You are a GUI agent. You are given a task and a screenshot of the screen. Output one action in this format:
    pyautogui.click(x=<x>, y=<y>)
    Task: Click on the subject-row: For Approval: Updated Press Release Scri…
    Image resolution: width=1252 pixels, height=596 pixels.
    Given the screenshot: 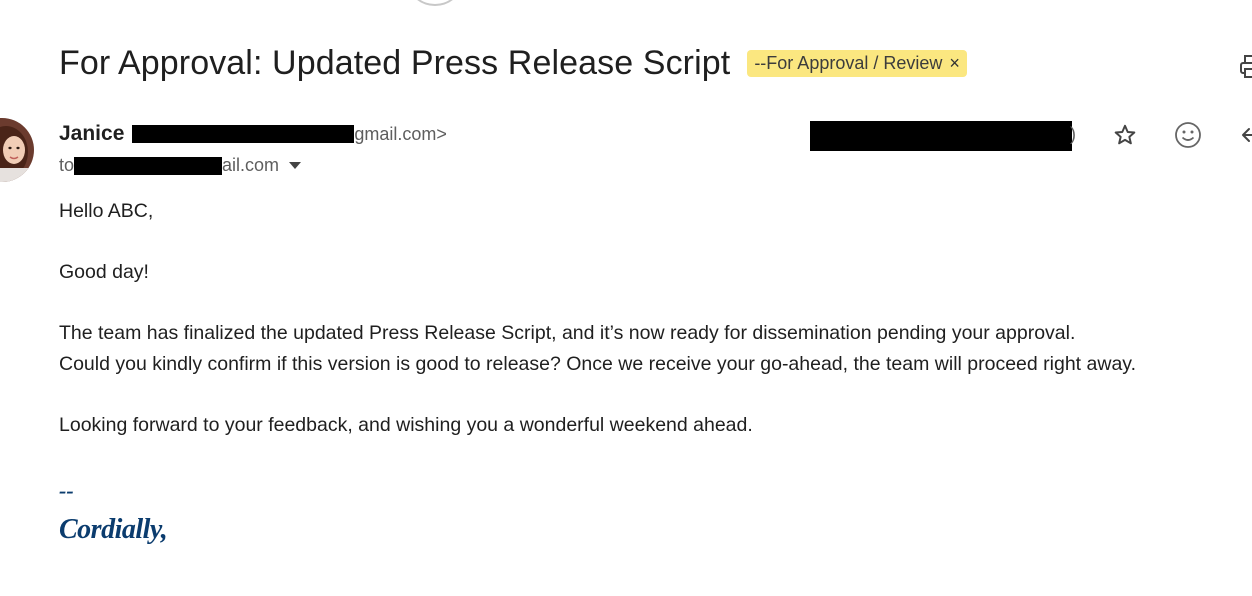 What is the action you would take?
    pyautogui.click(x=513, y=63)
    